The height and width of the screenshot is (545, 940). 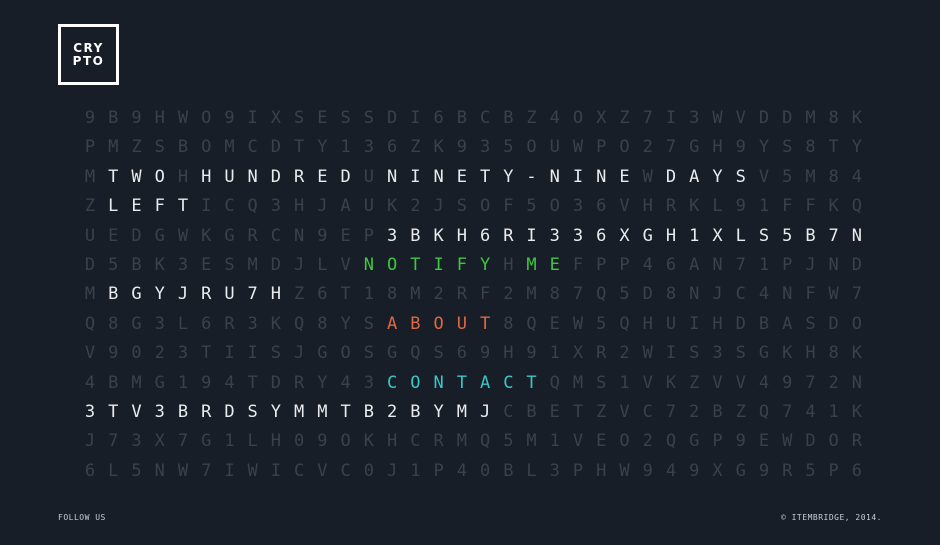 I want to click on headline-letter: D, so click(x=671, y=176).